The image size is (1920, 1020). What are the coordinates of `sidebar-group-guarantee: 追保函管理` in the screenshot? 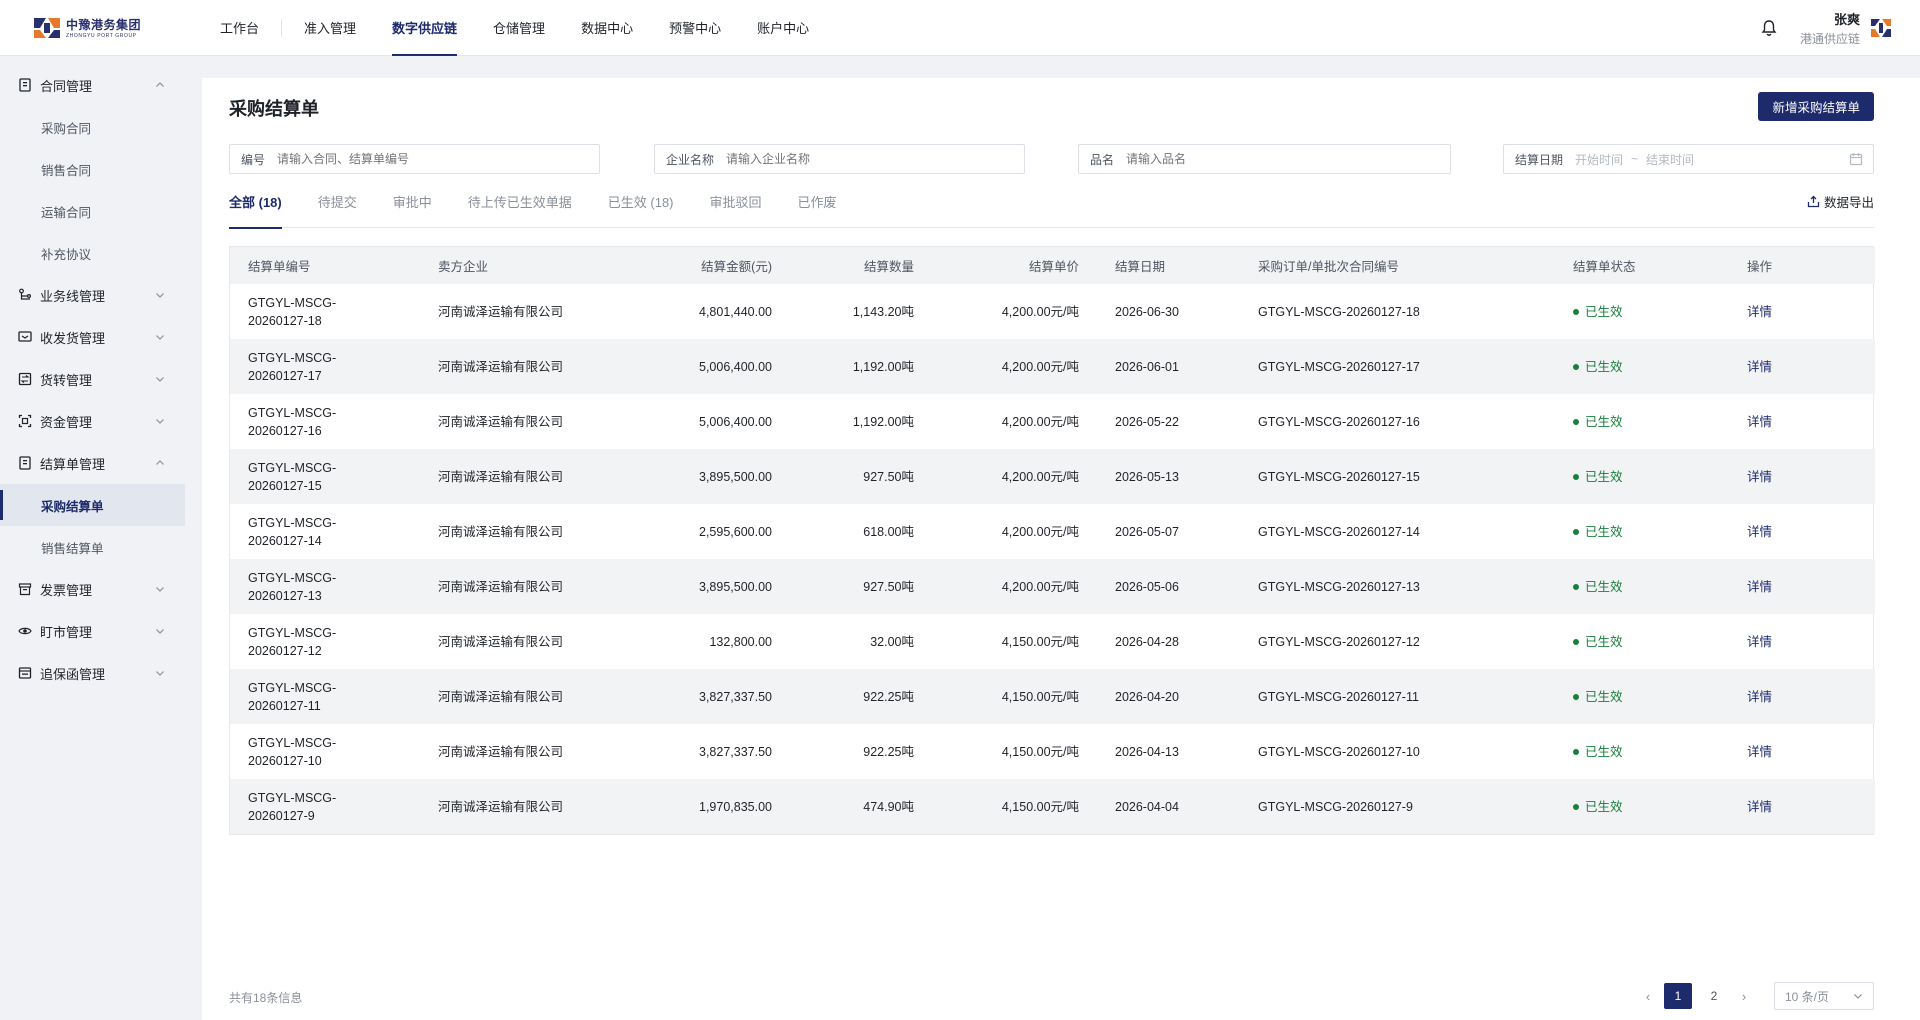 It's located at (92, 673).